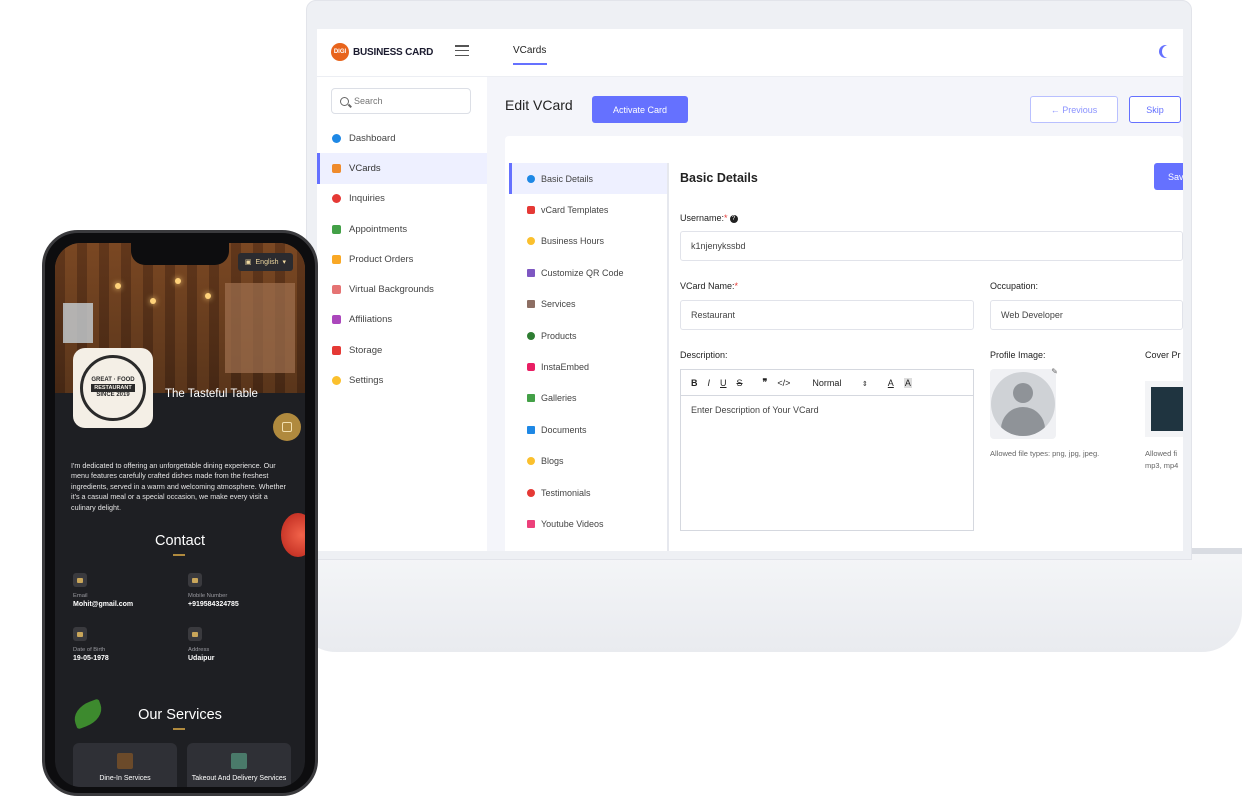  Describe the element at coordinates (1018, 355) in the screenshot. I see `profile-image-label: Profile Image:` at that location.